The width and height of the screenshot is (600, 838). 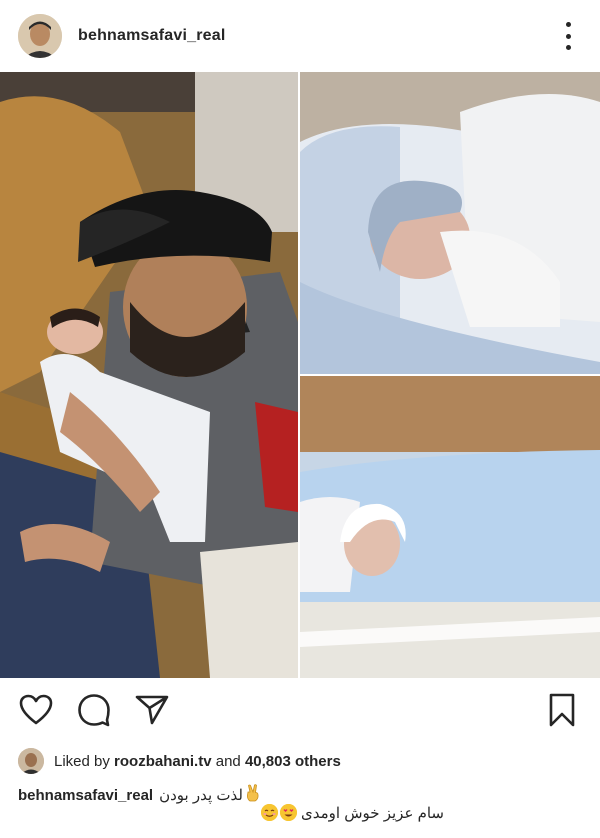 I want to click on post-header: behnamsafavi_real, so click(x=300, y=36).